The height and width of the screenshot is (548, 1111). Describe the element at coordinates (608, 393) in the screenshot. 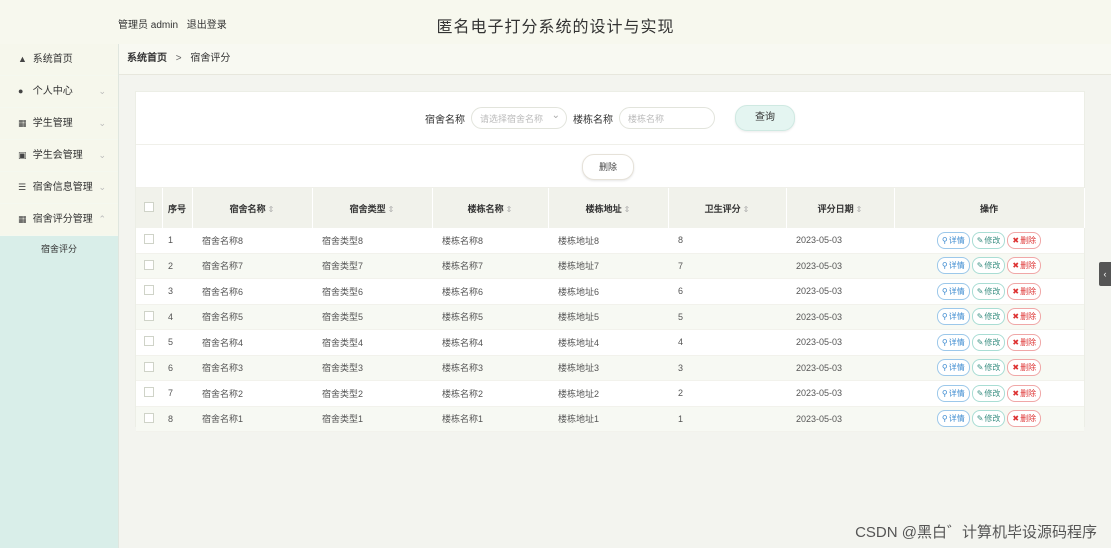

I see `cell-building-addr: 楼栋地址2` at that location.